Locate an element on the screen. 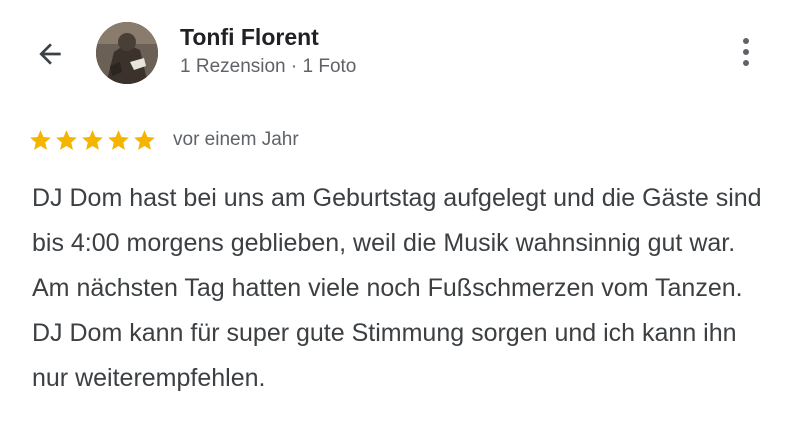 The width and height of the screenshot is (799, 447). author-meta: 1 Rezension · 1 Foto is located at coordinates (268, 66).